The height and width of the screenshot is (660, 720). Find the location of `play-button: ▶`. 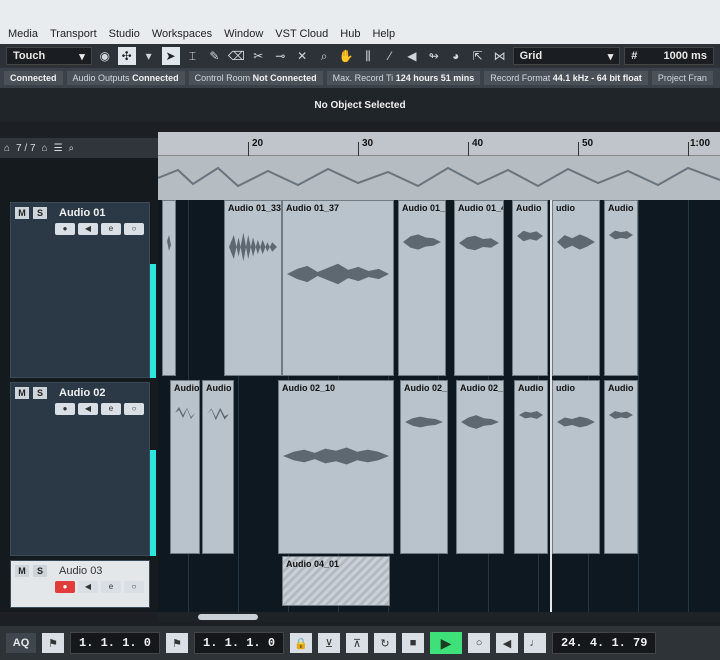

play-button: ▶ is located at coordinates (446, 643).